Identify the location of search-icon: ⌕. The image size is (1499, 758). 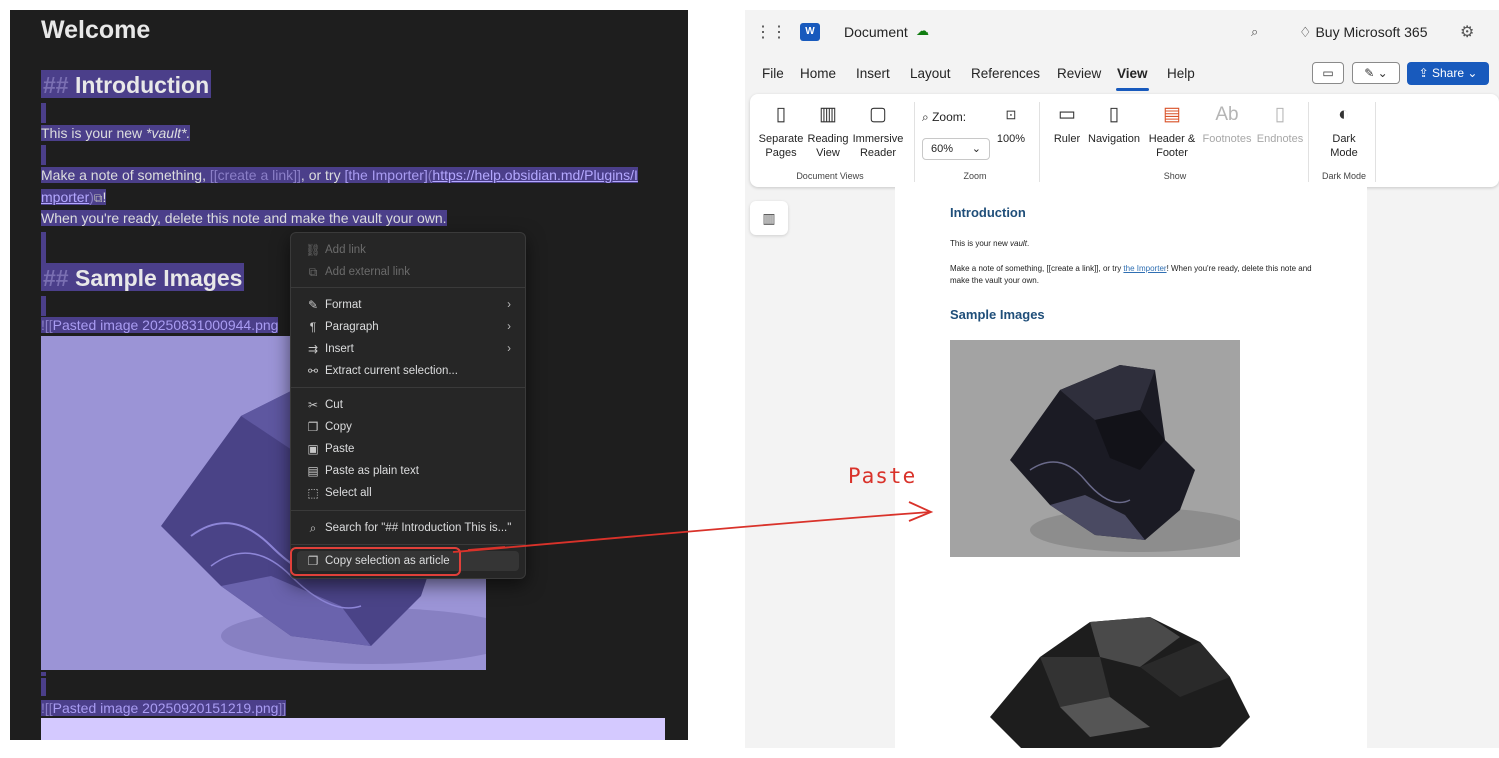
(1254, 32).